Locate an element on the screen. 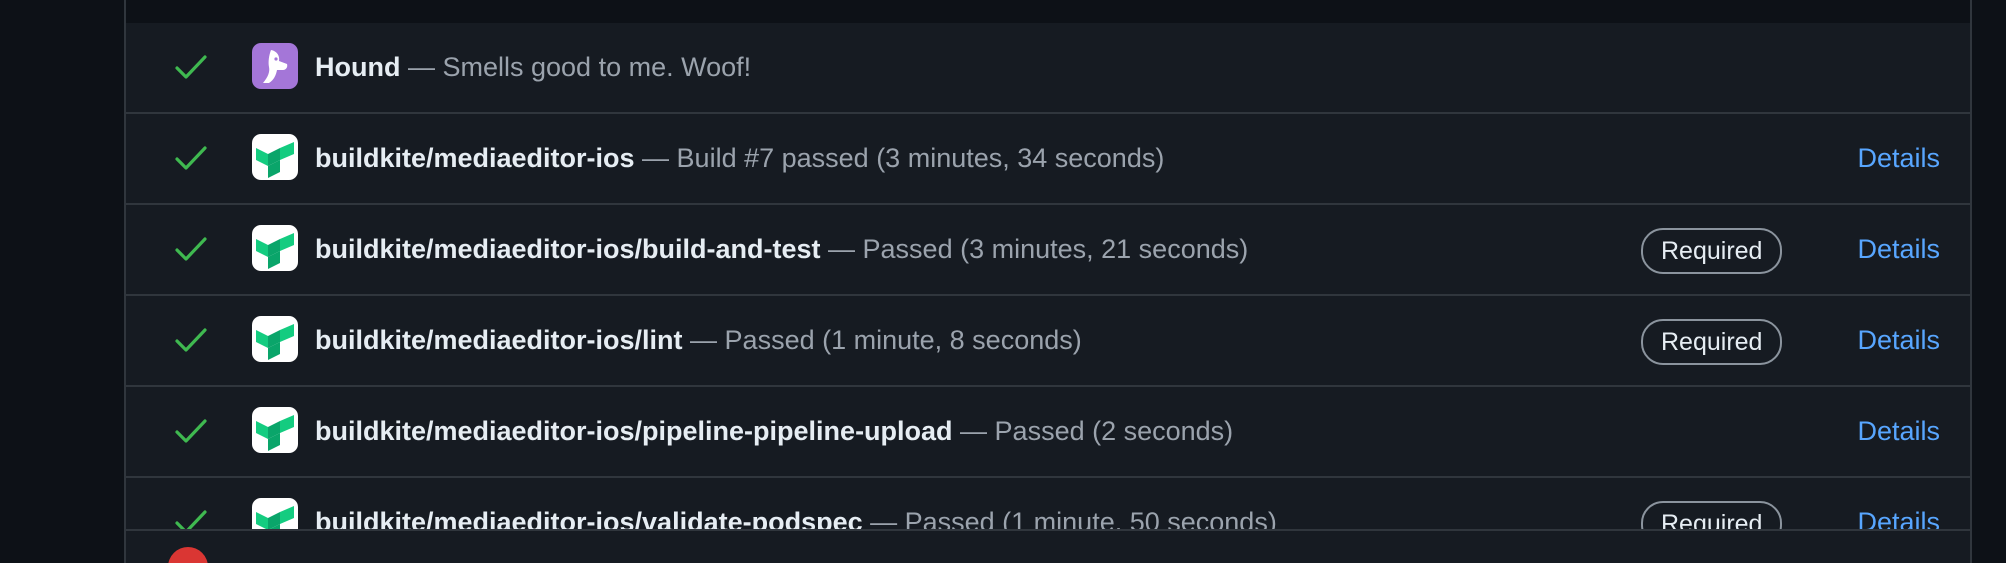 The height and width of the screenshot is (563, 2006). check-description: — Passed (2 seconds) is located at coordinates (1093, 431).